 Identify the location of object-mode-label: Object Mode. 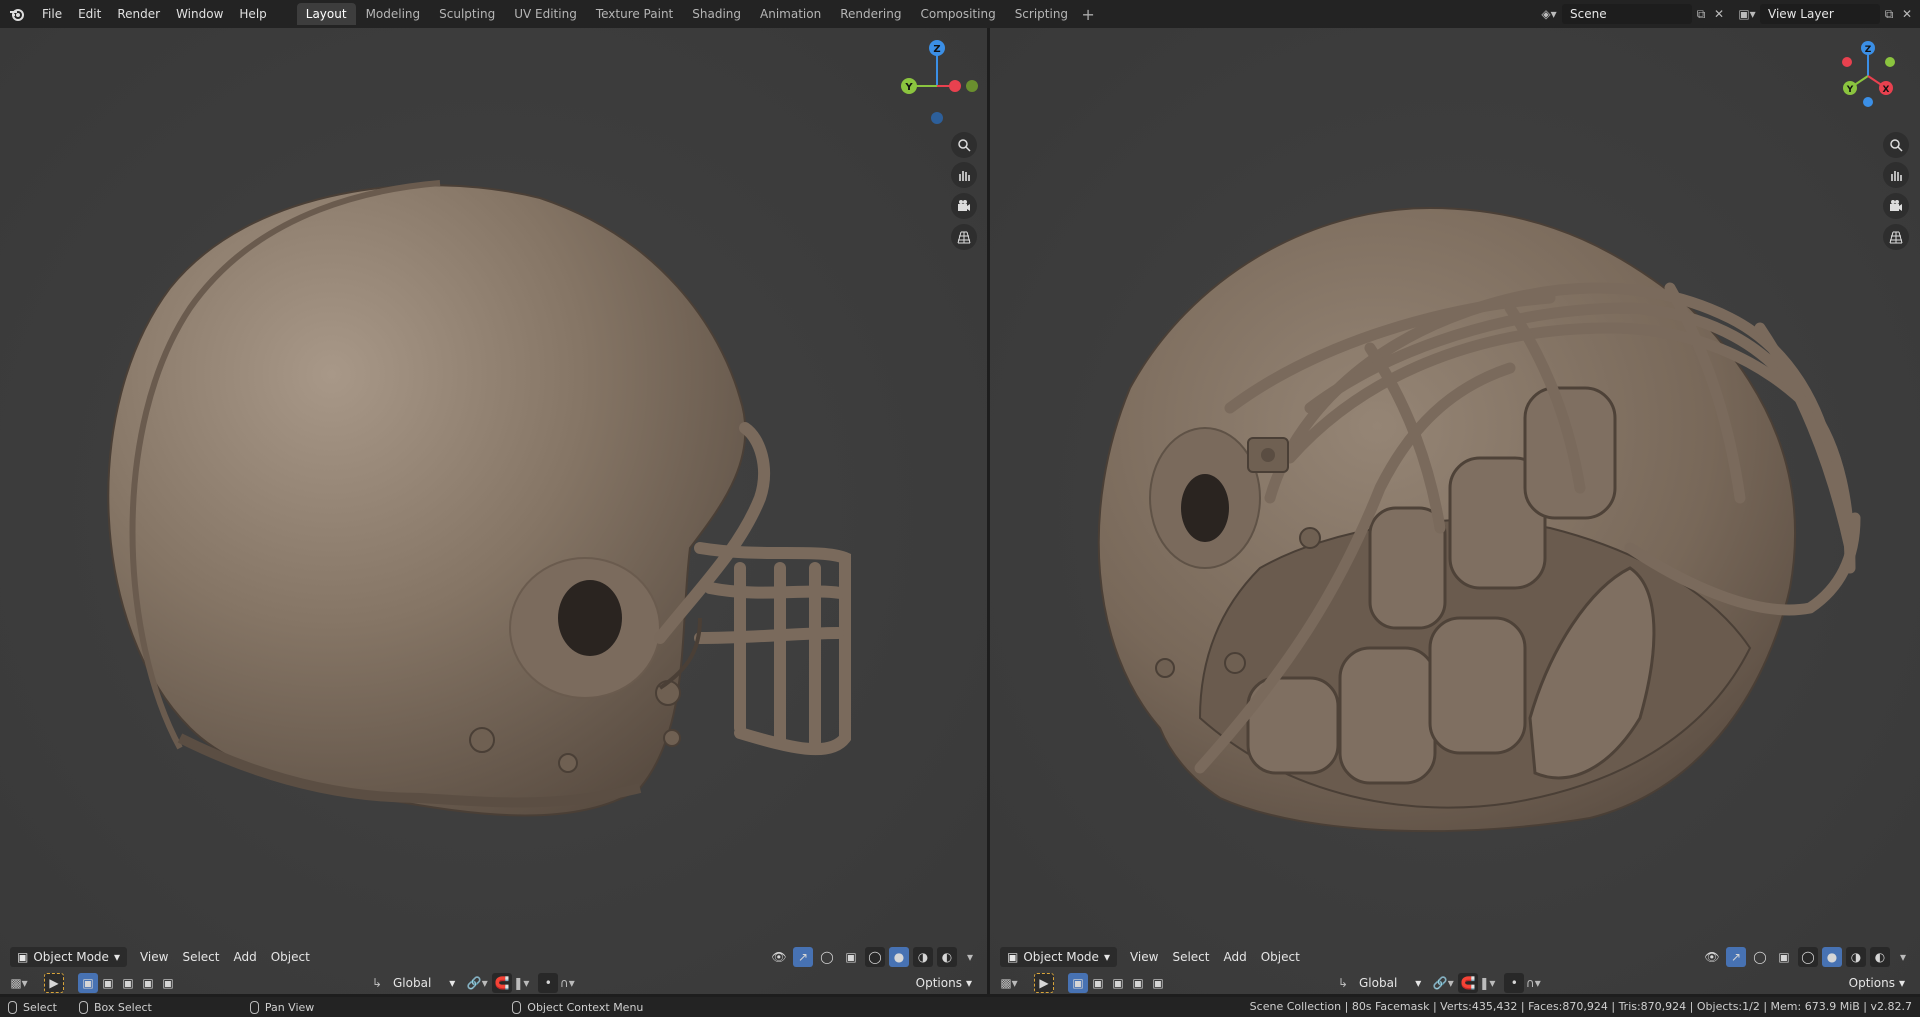
(1061, 957).